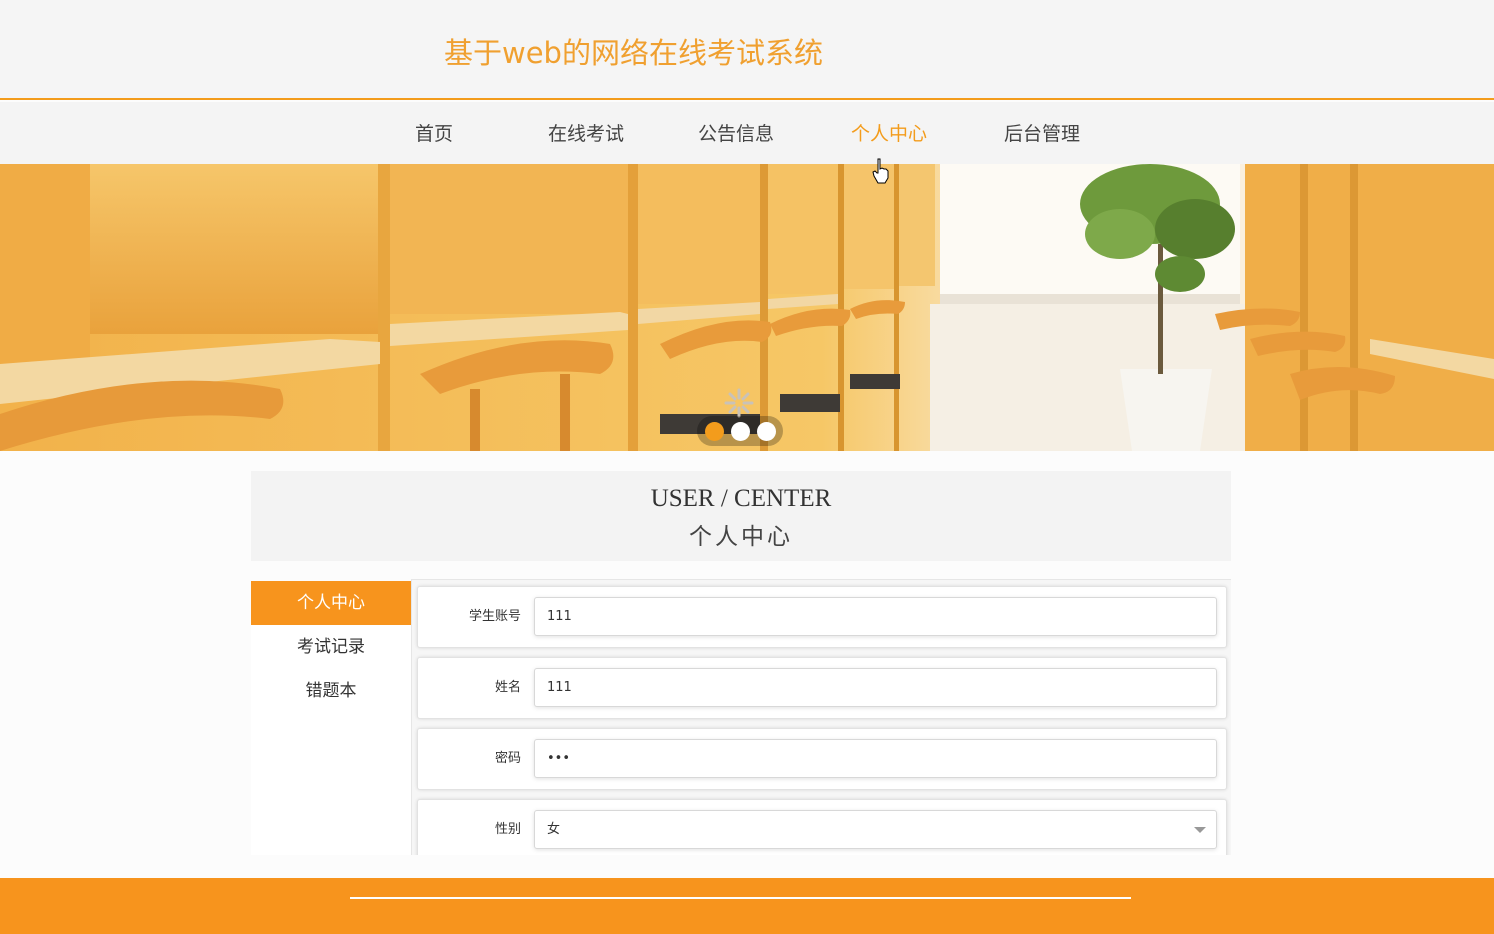 The image size is (1494, 934). Describe the element at coordinates (875, 758) in the screenshot. I see `password-input: •••` at that location.